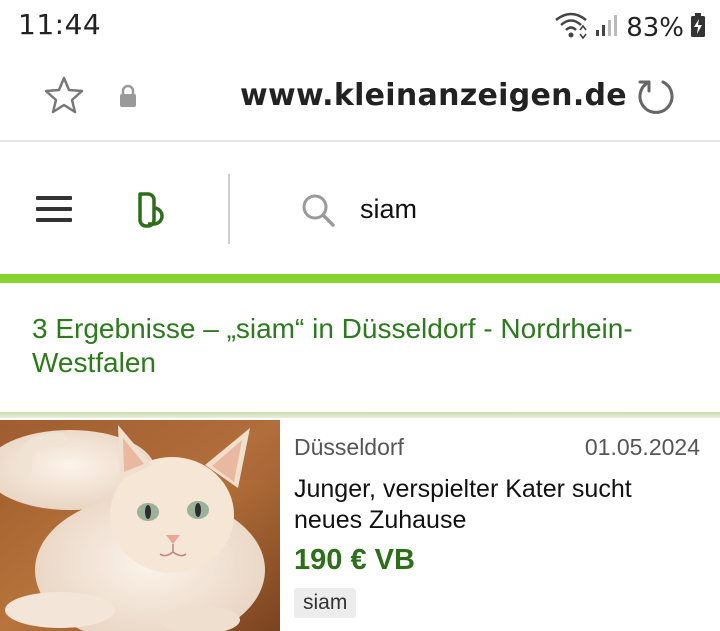 The image size is (720, 631). Describe the element at coordinates (360, 26) in the screenshot. I see `status-bar: 11:44 83%` at that location.